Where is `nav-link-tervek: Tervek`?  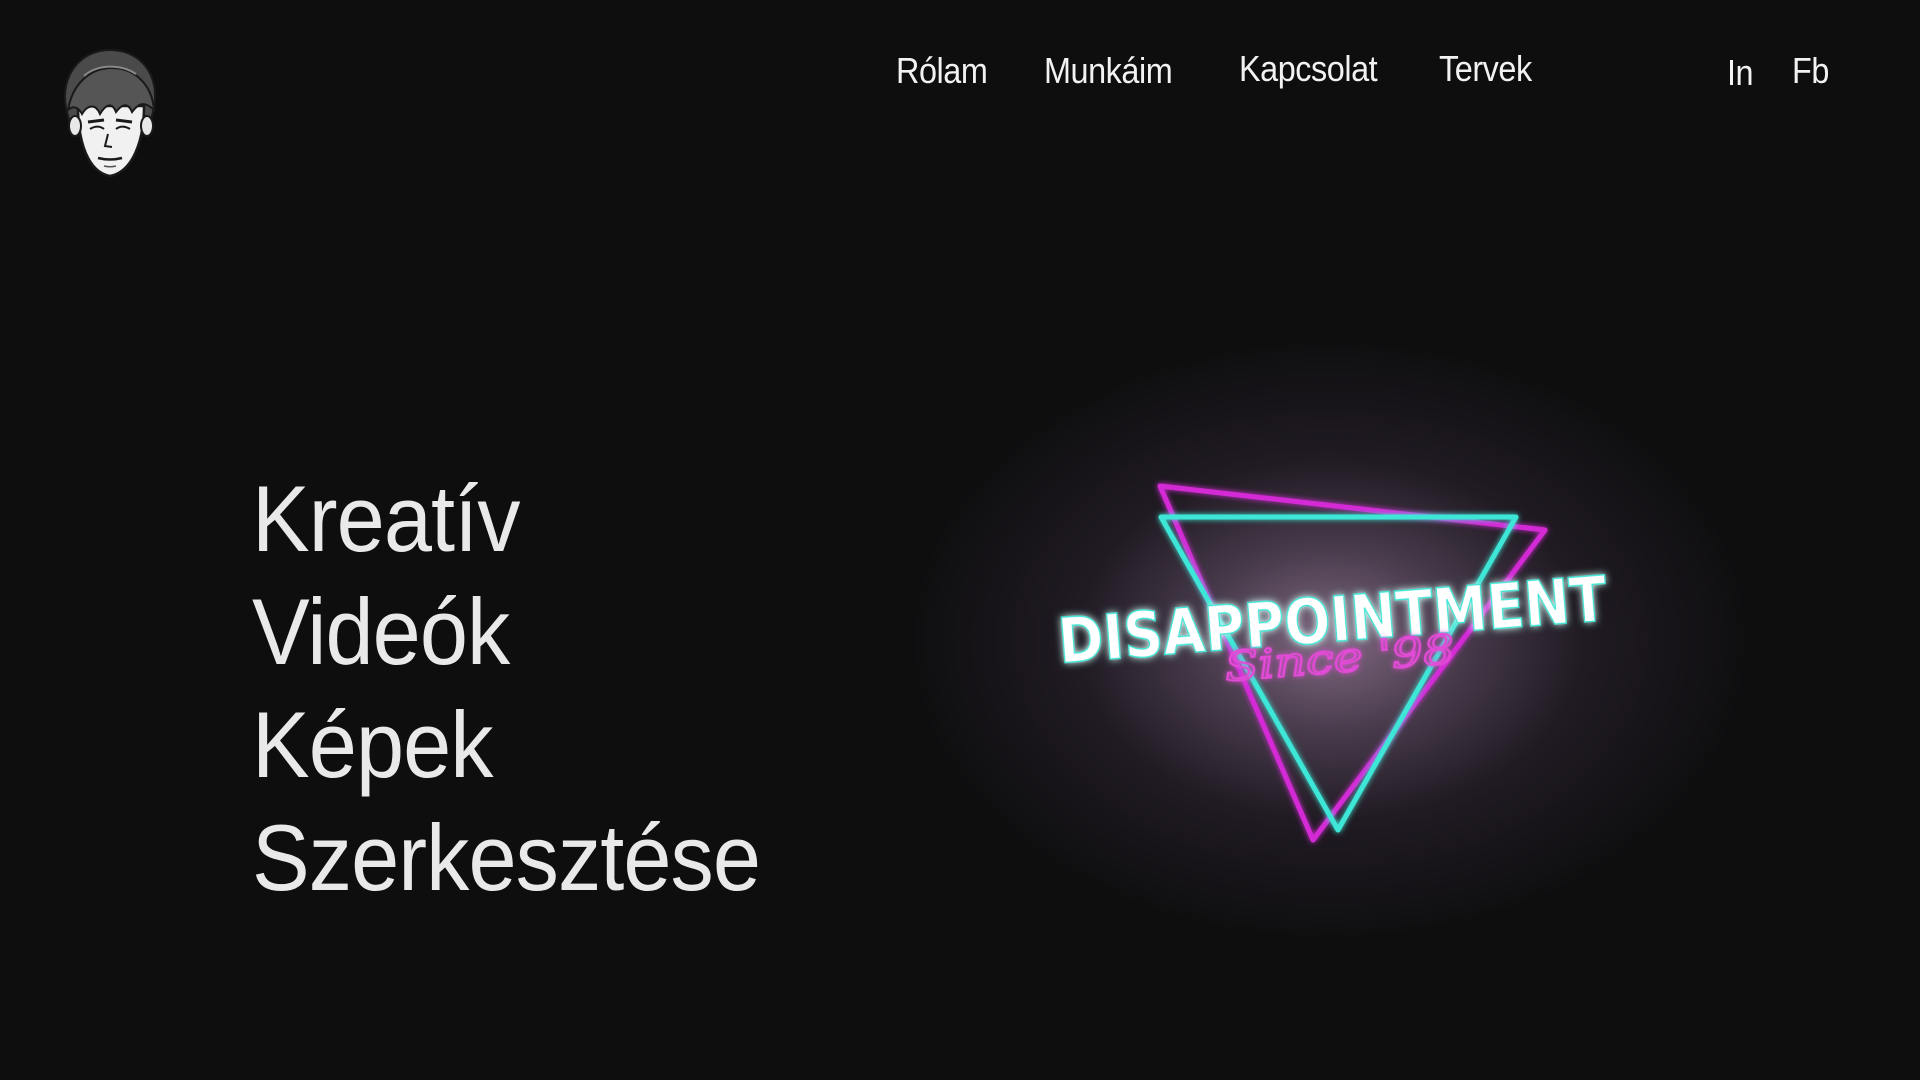
nav-link-tervek: Tervek is located at coordinates (1485, 69).